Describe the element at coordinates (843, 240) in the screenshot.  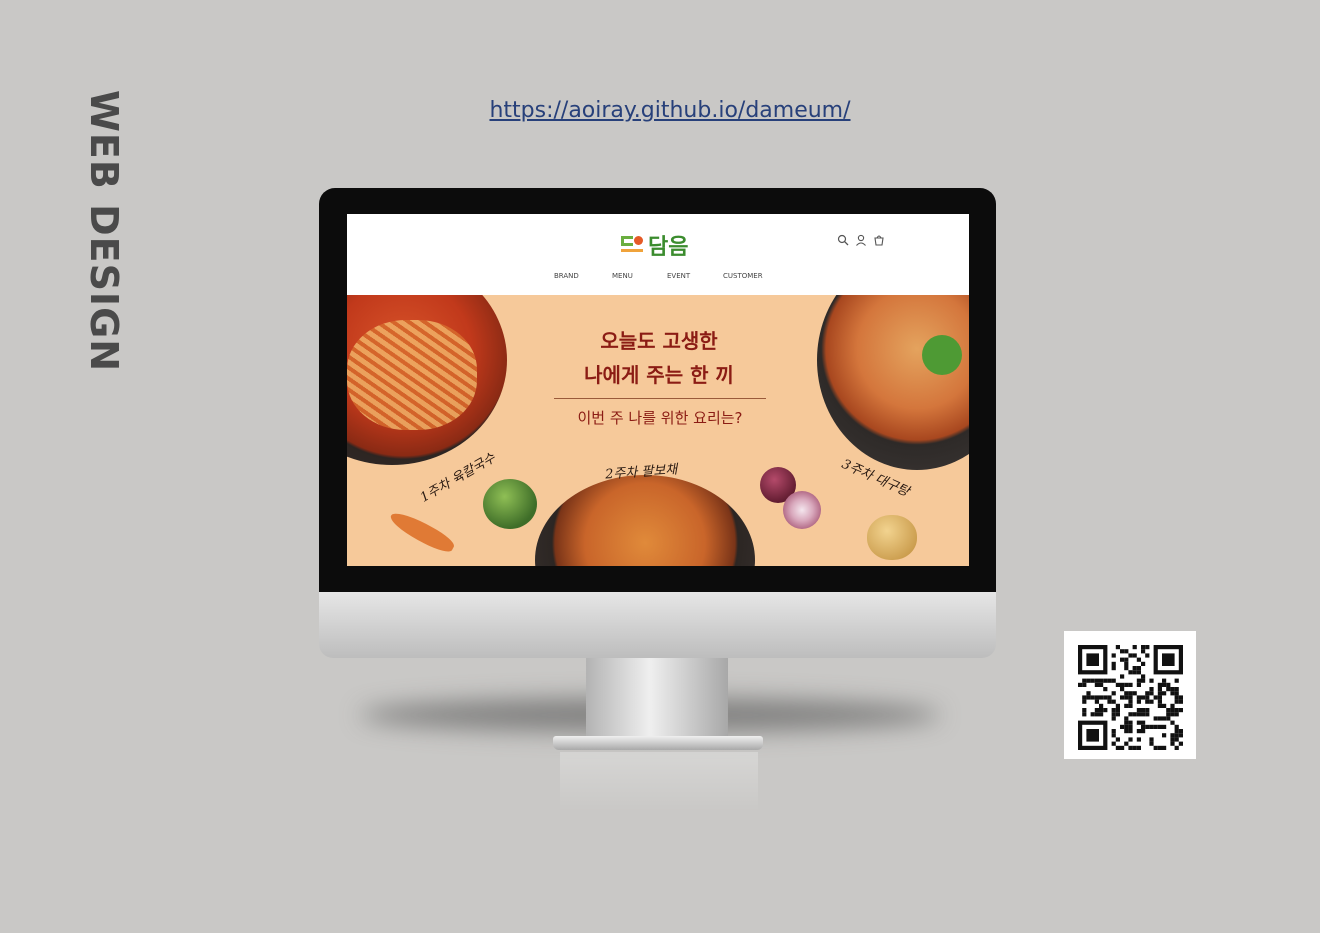
I see `search-icon` at that location.